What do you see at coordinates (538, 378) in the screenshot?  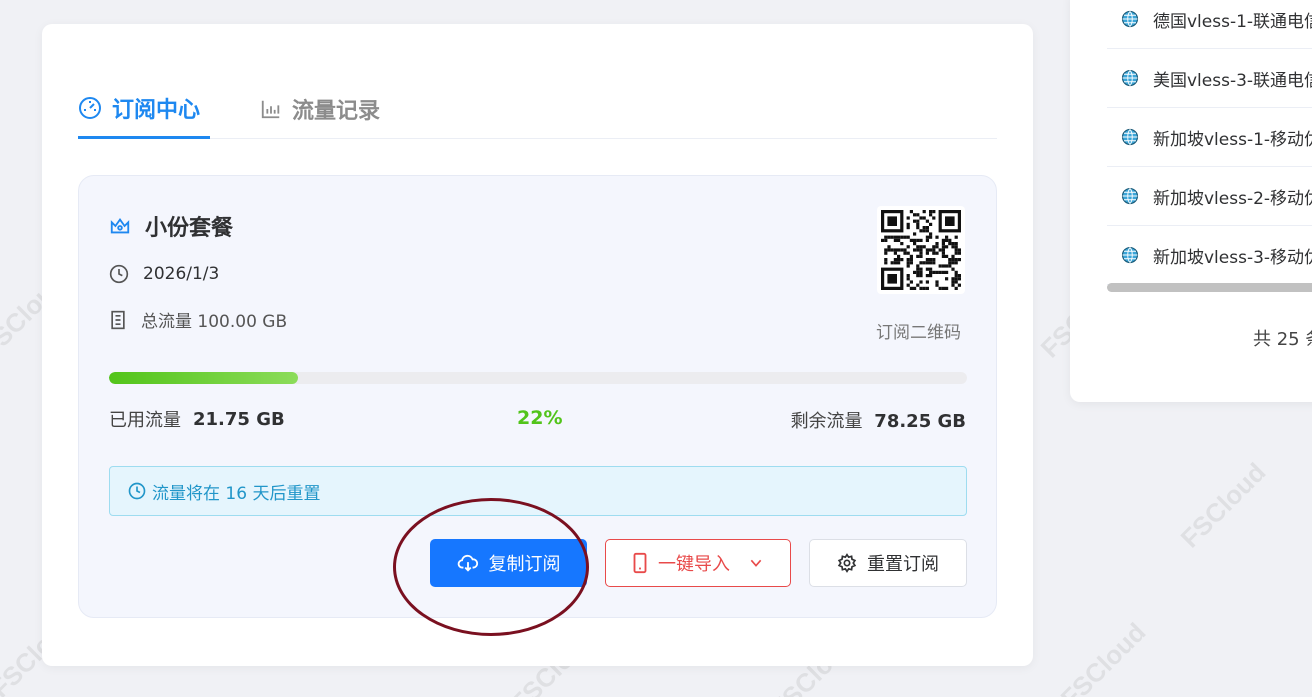 I see `traffic-progress-bar` at bounding box center [538, 378].